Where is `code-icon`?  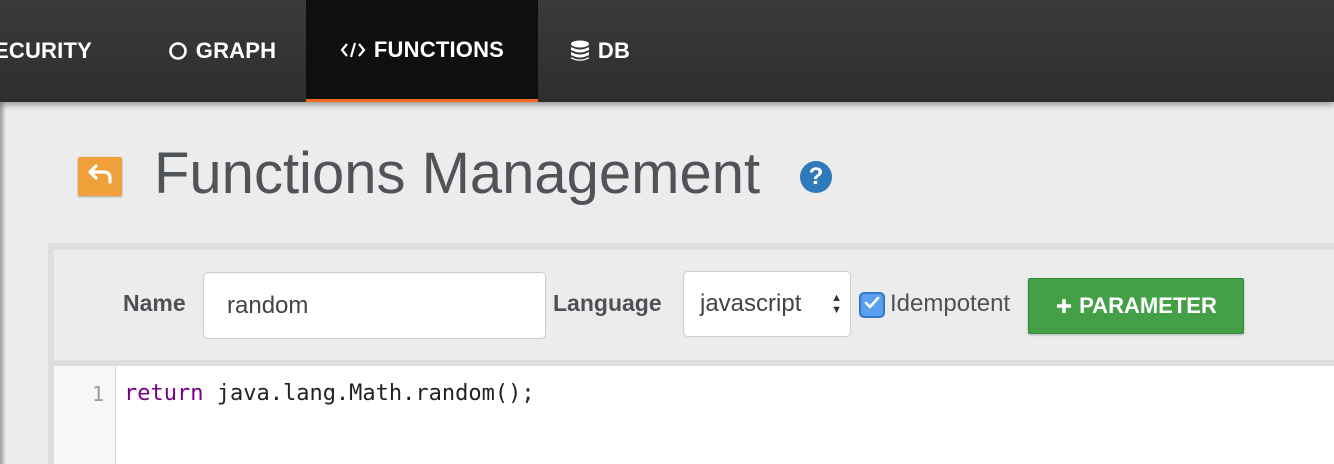 code-icon is located at coordinates (353, 50).